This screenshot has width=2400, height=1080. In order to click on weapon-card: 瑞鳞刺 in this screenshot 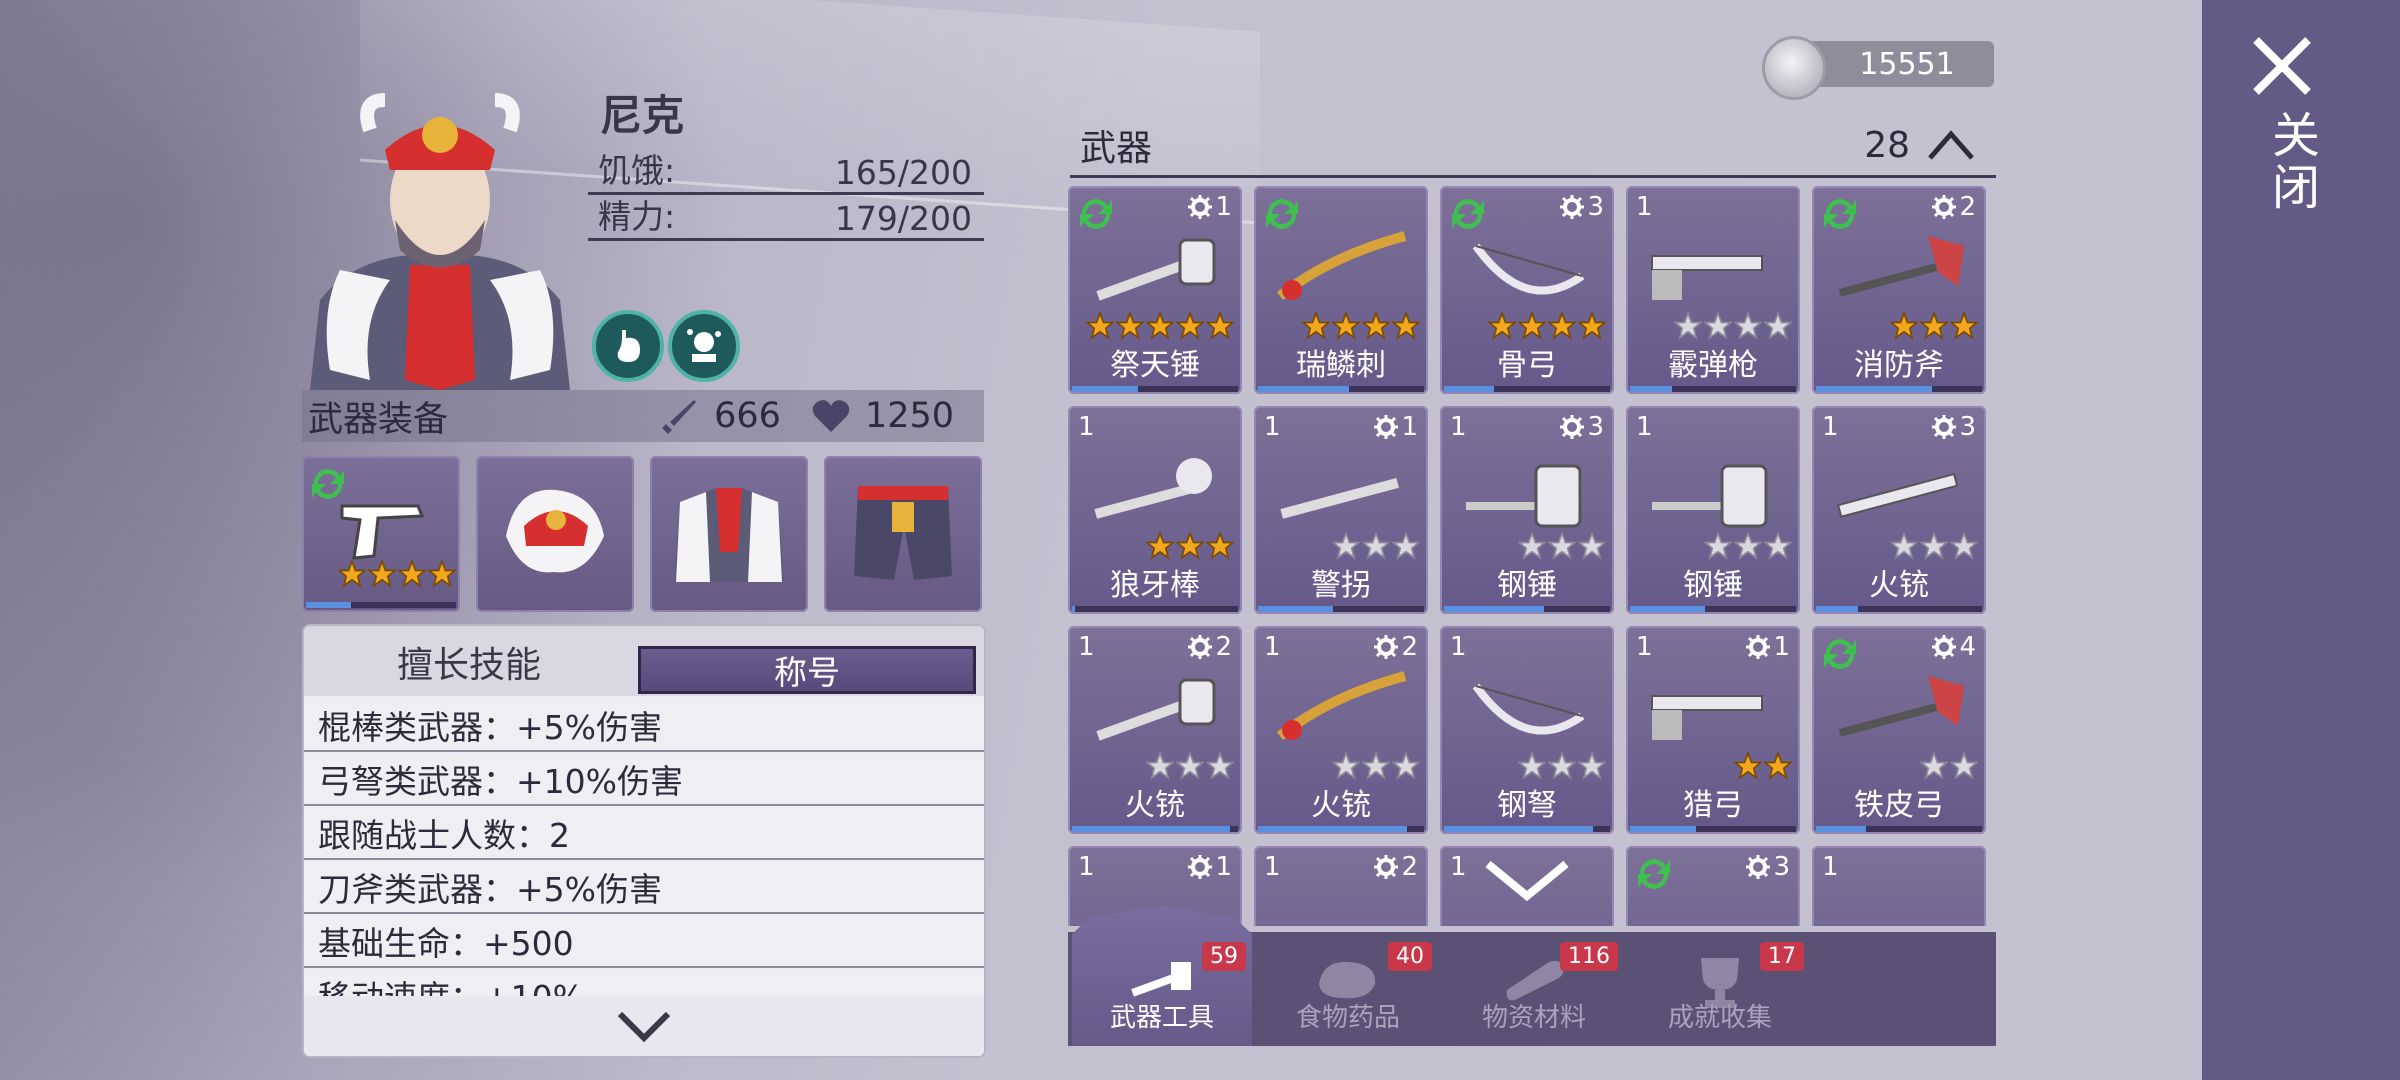, I will do `click(1341, 290)`.